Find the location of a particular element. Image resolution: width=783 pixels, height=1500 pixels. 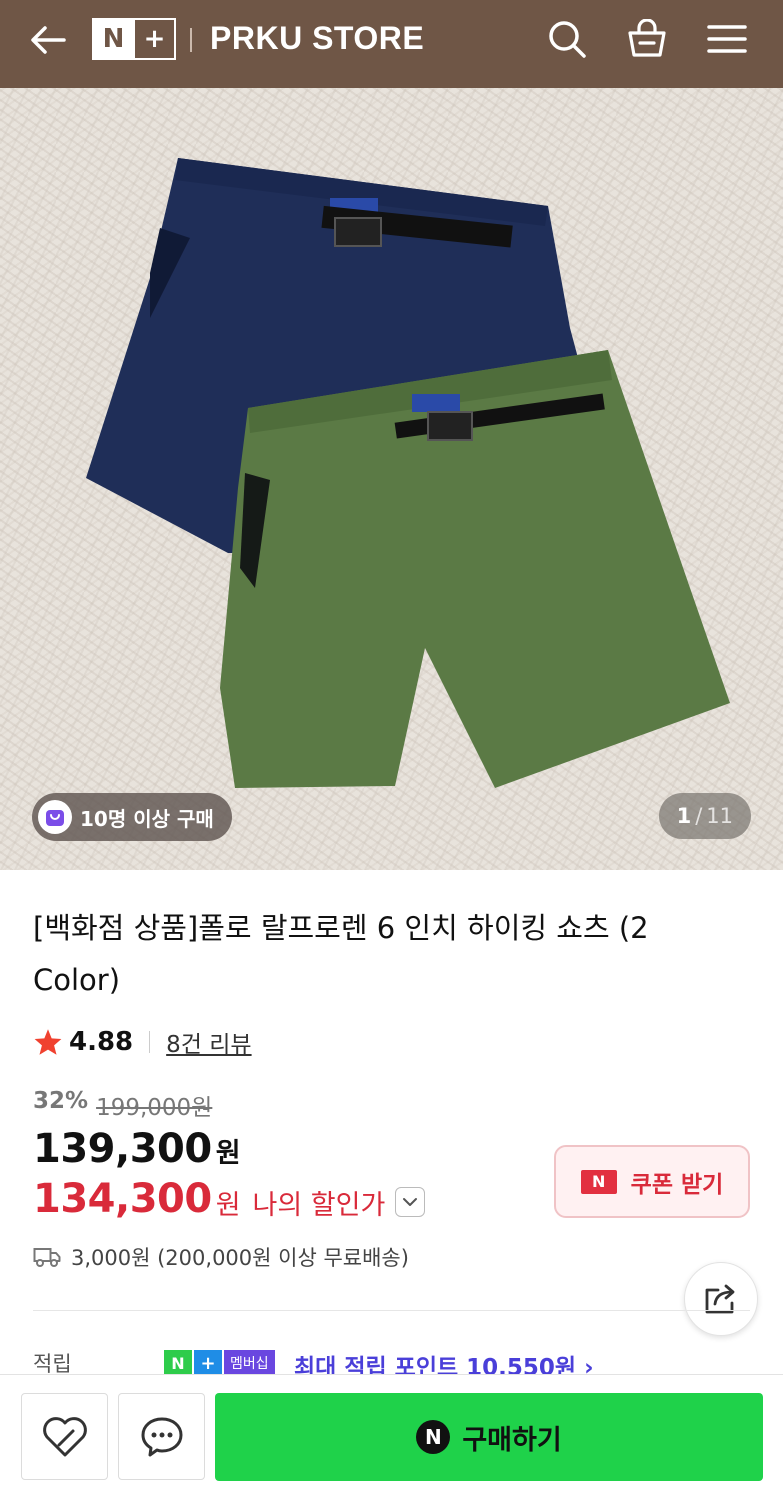

sale-price-row: 139,300 원 is located at coordinates (137, 1149).